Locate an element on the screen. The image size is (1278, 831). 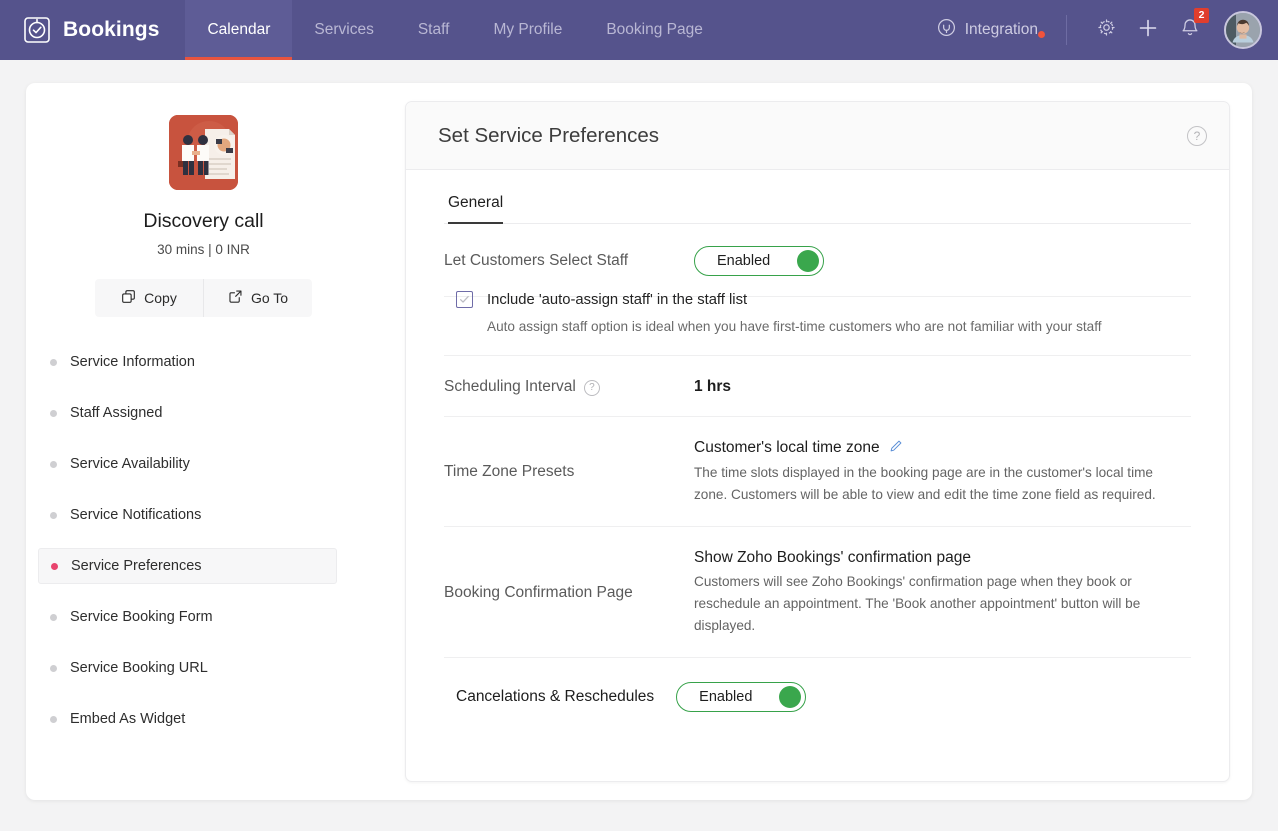
nav-tab-label: Staff is located at coordinates (433, 29).